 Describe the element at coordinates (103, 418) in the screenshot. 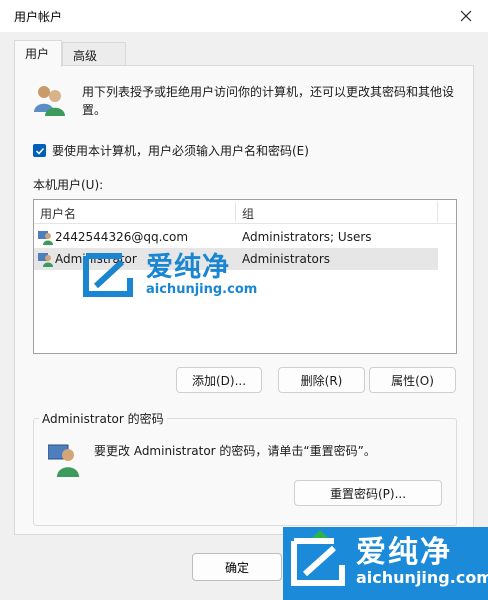

I see `password-group-title: Administrator 的密码` at that location.